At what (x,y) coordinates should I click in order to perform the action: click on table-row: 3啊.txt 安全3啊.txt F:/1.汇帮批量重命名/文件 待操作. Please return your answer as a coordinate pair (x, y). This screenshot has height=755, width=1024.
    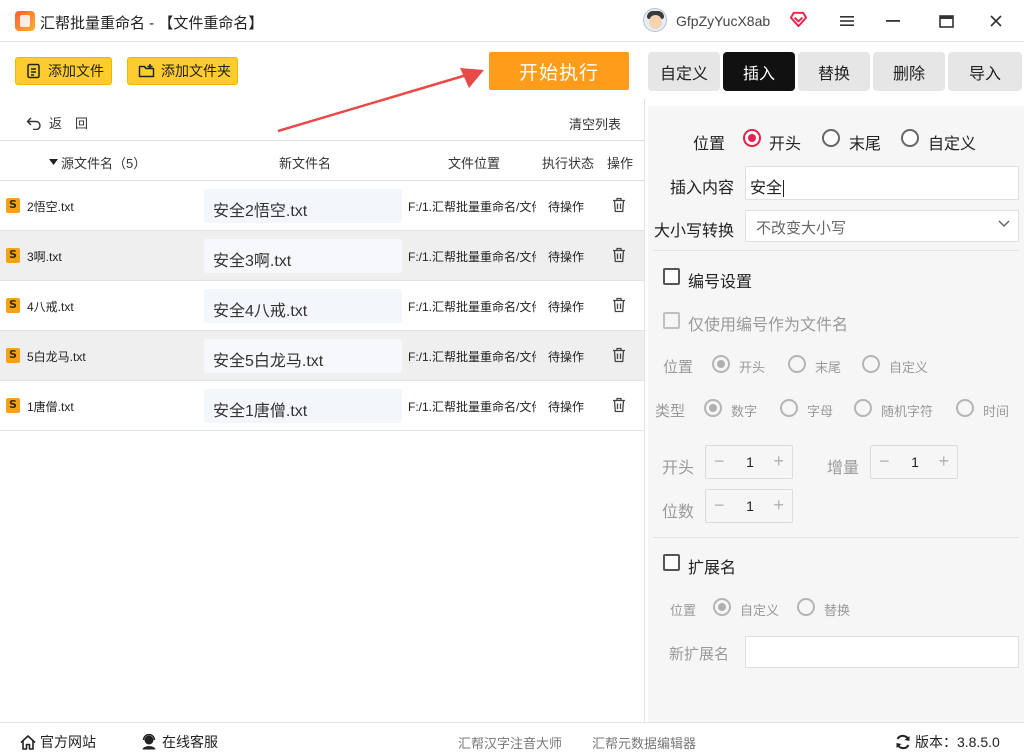
    Looking at the image, I should click on (322, 256).